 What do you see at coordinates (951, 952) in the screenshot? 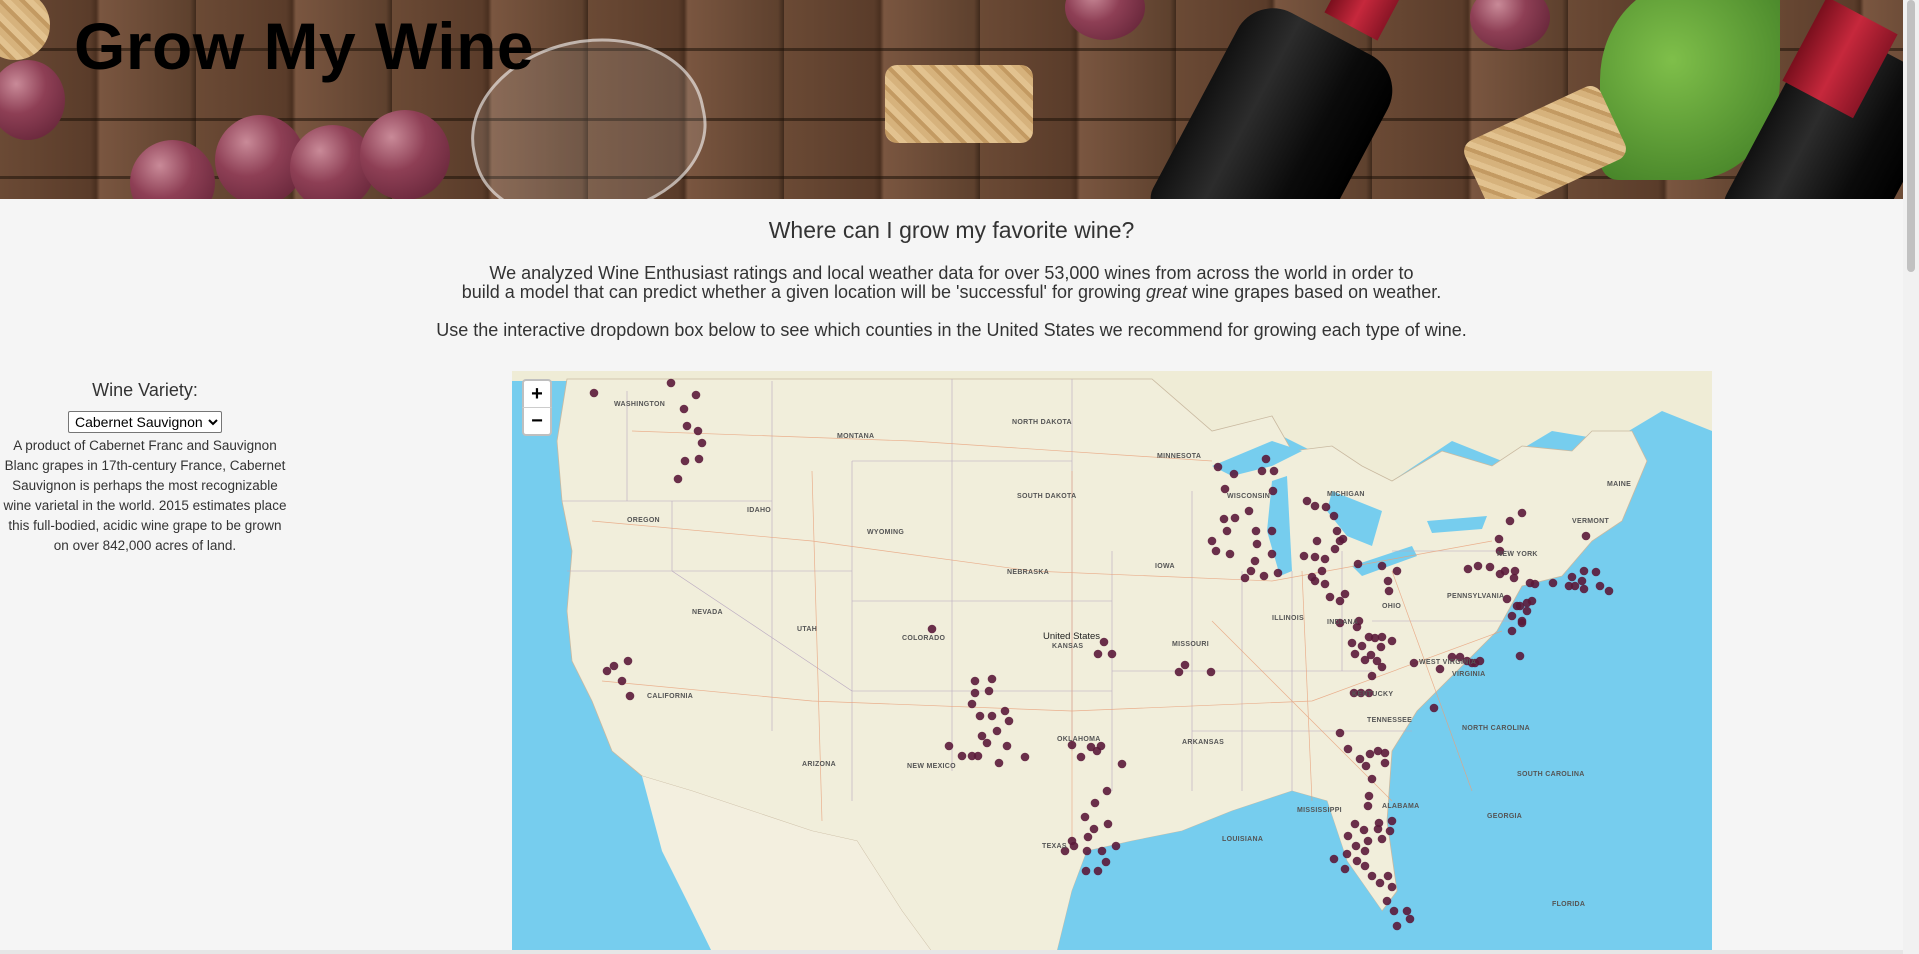
I see `horizontal-scrollbar` at bounding box center [951, 952].